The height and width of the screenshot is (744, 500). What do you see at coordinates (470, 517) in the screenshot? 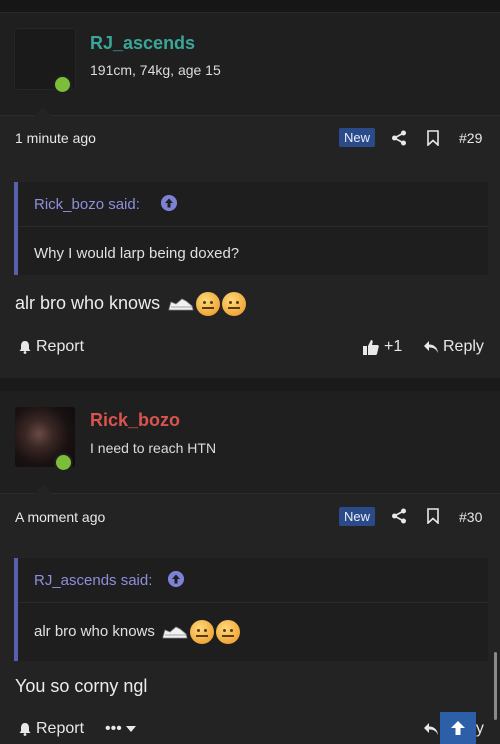
I see `post-number: #30` at bounding box center [470, 517].